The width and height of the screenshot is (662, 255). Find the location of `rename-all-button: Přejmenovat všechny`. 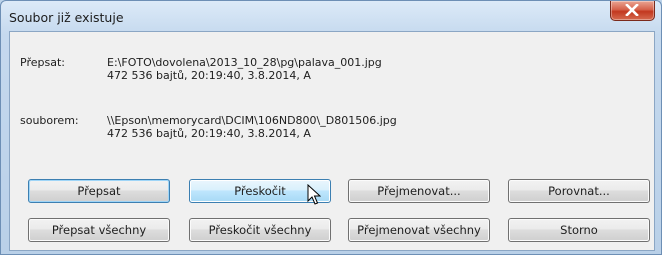

rename-all-button: Přejmenovat všechny is located at coordinates (419, 230).